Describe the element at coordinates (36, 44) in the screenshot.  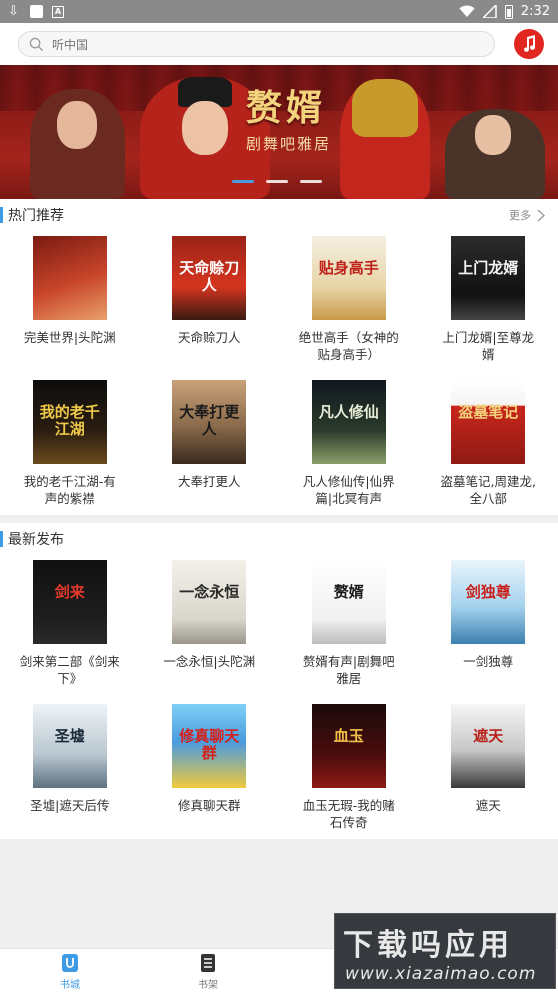
I see `search-icon` at that location.